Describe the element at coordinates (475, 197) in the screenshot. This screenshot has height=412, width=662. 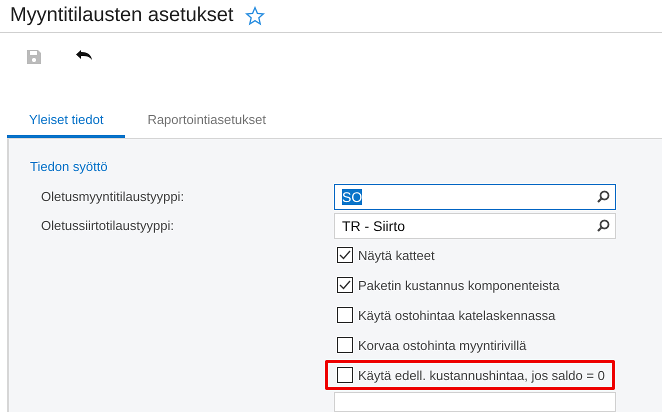
I see `lookup-field: SO` at that location.